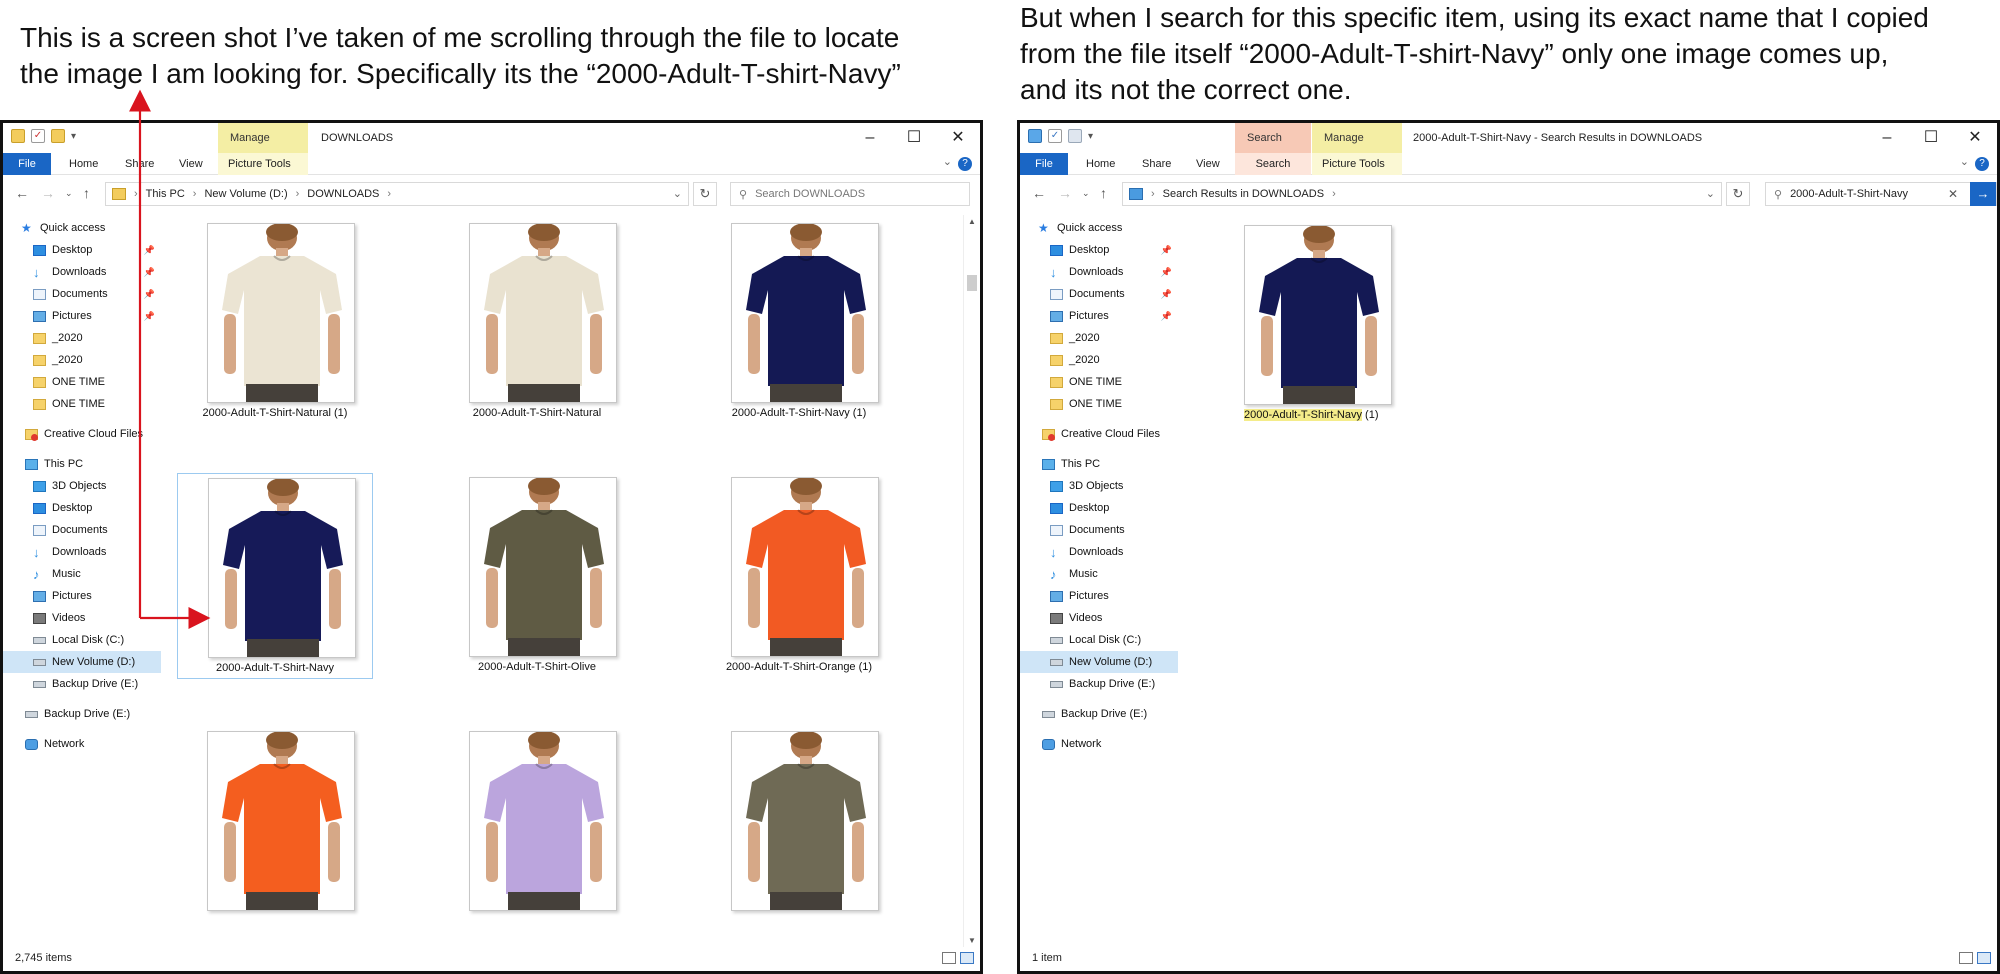 Image resolution: width=2000 pixels, height=974 pixels. What do you see at coordinates (1887, 138) in the screenshot?
I see `minimize-button: –` at bounding box center [1887, 138].